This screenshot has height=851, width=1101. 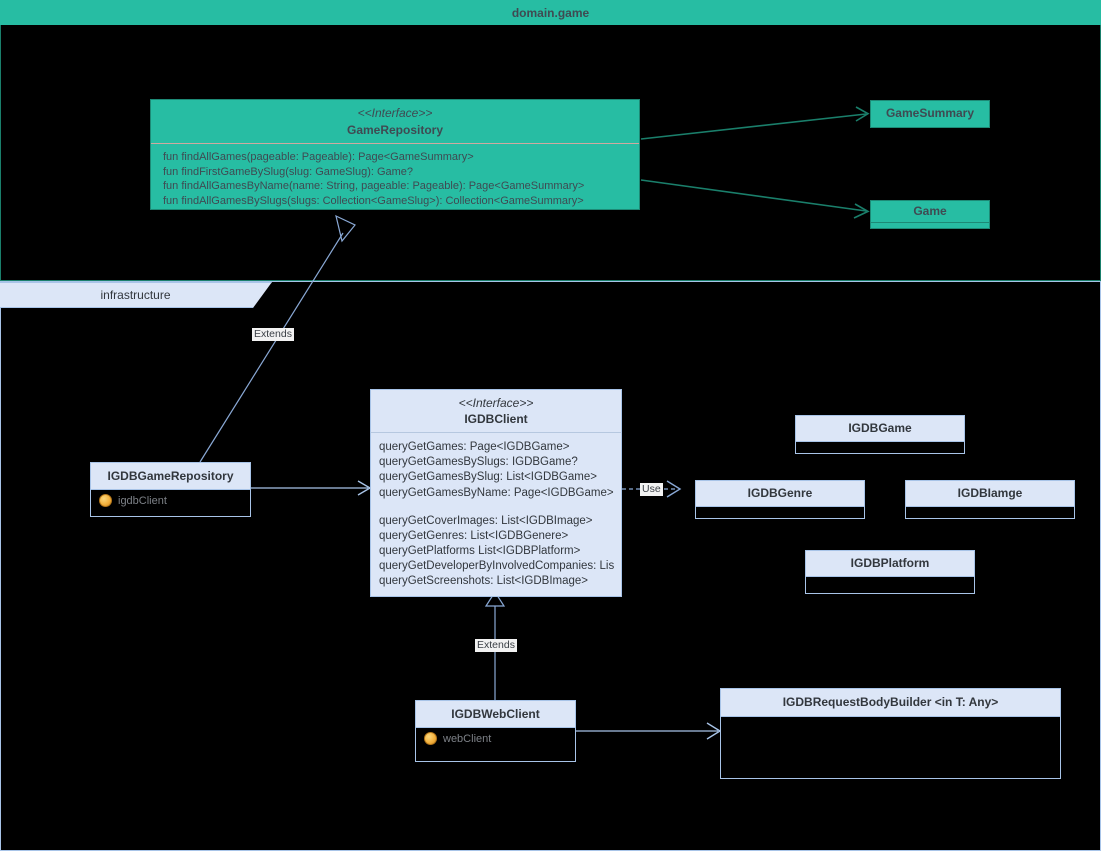 I want to click on class-igdb-web-client: IGDBWebClient webClient, so click(x=495, y=731).